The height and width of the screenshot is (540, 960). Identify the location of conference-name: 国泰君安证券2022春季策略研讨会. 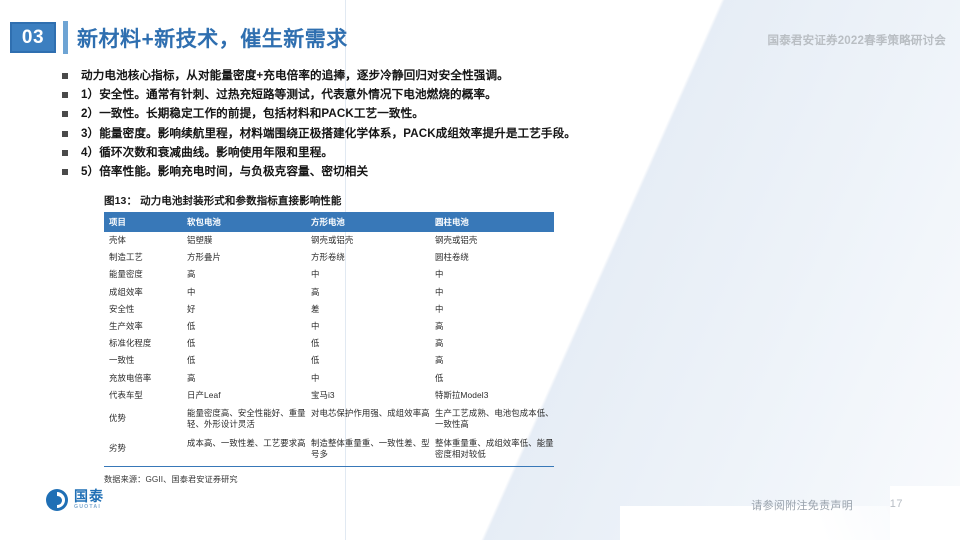
(856, 41).